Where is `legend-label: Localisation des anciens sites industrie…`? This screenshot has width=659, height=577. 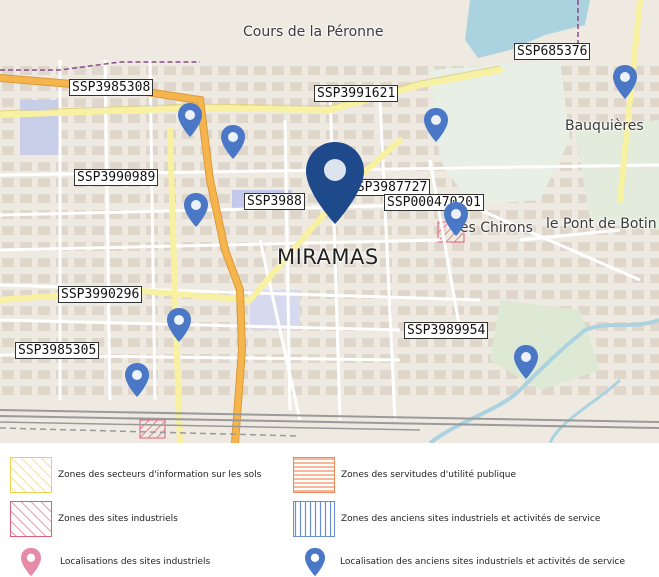 legend-label: Localisation des anciens sites industrie… is located at coordinates (483, 562).